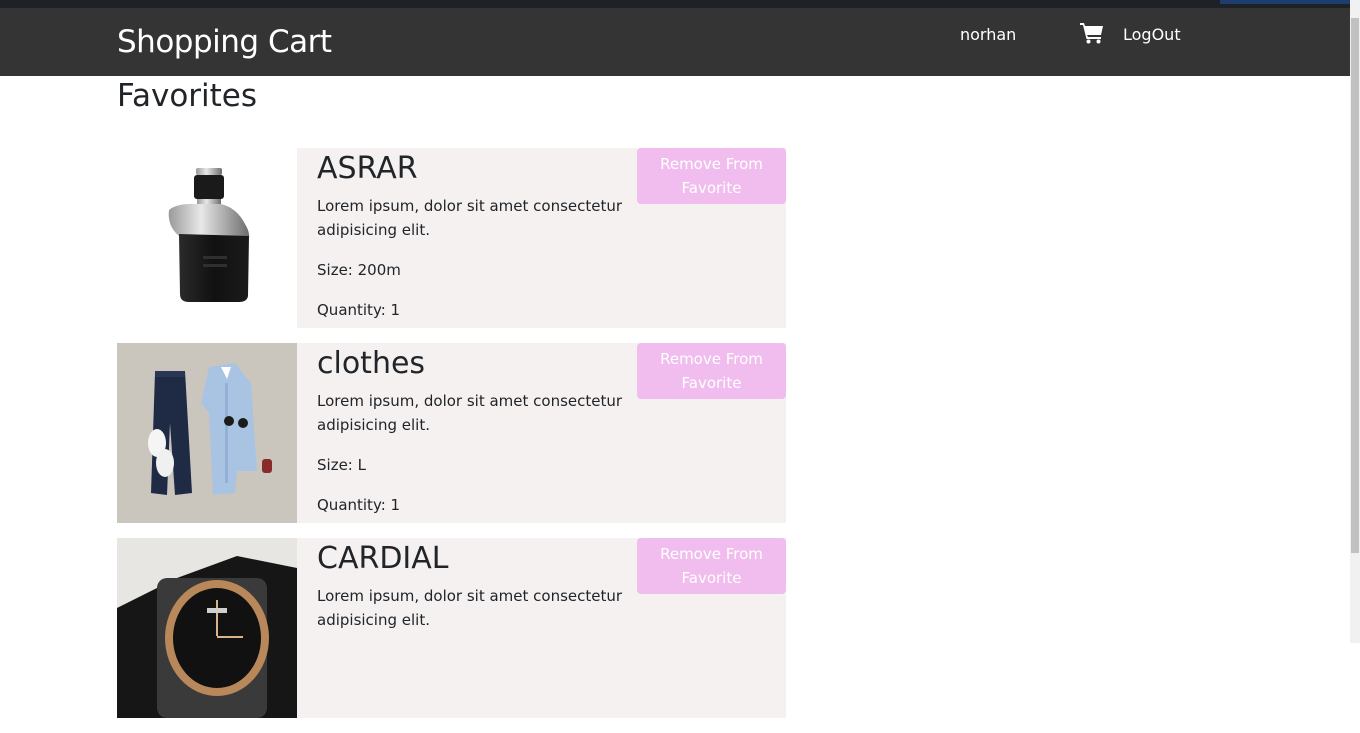  What do you see at coordinates (207, 238) in the screenshot?
I see `product-image-perfume` at bounding box center [207, 238].